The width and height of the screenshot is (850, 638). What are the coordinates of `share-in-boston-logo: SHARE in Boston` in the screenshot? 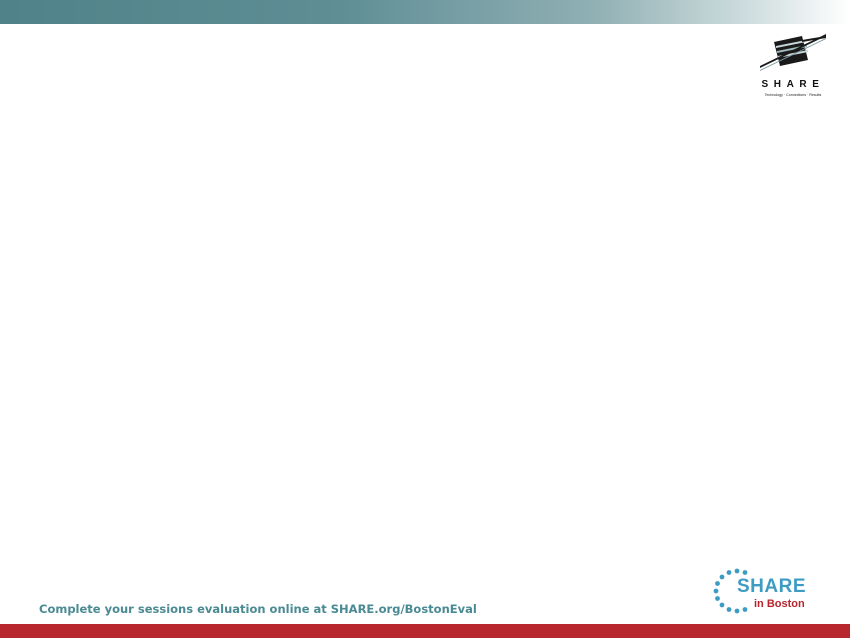 It's located at (762, 591).